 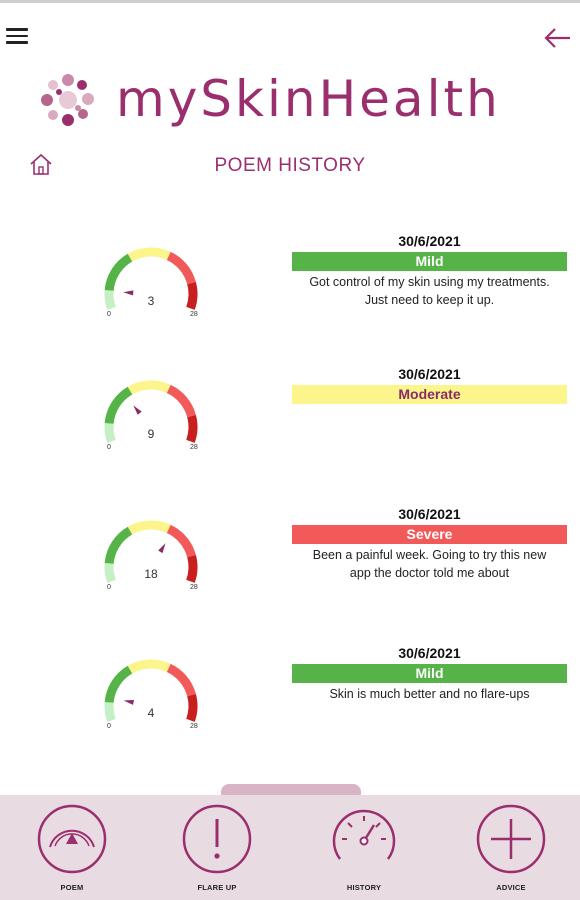 I want to click on speedometer-icon, so click(x=364, y=834).